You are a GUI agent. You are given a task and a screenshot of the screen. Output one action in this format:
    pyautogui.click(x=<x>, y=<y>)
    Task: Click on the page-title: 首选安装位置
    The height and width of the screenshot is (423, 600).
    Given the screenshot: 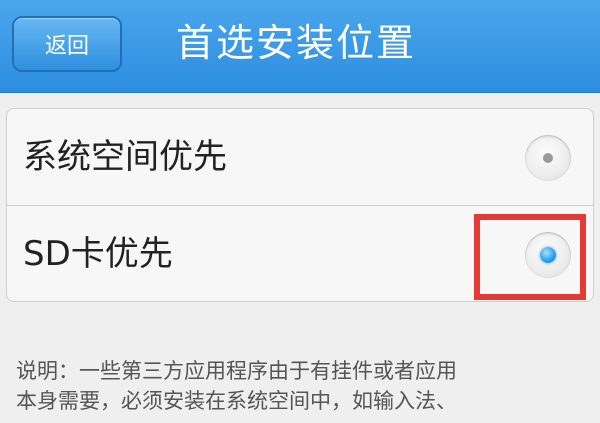 What is the action you would take?
    pyautogui.click(x=296, y=43)
    